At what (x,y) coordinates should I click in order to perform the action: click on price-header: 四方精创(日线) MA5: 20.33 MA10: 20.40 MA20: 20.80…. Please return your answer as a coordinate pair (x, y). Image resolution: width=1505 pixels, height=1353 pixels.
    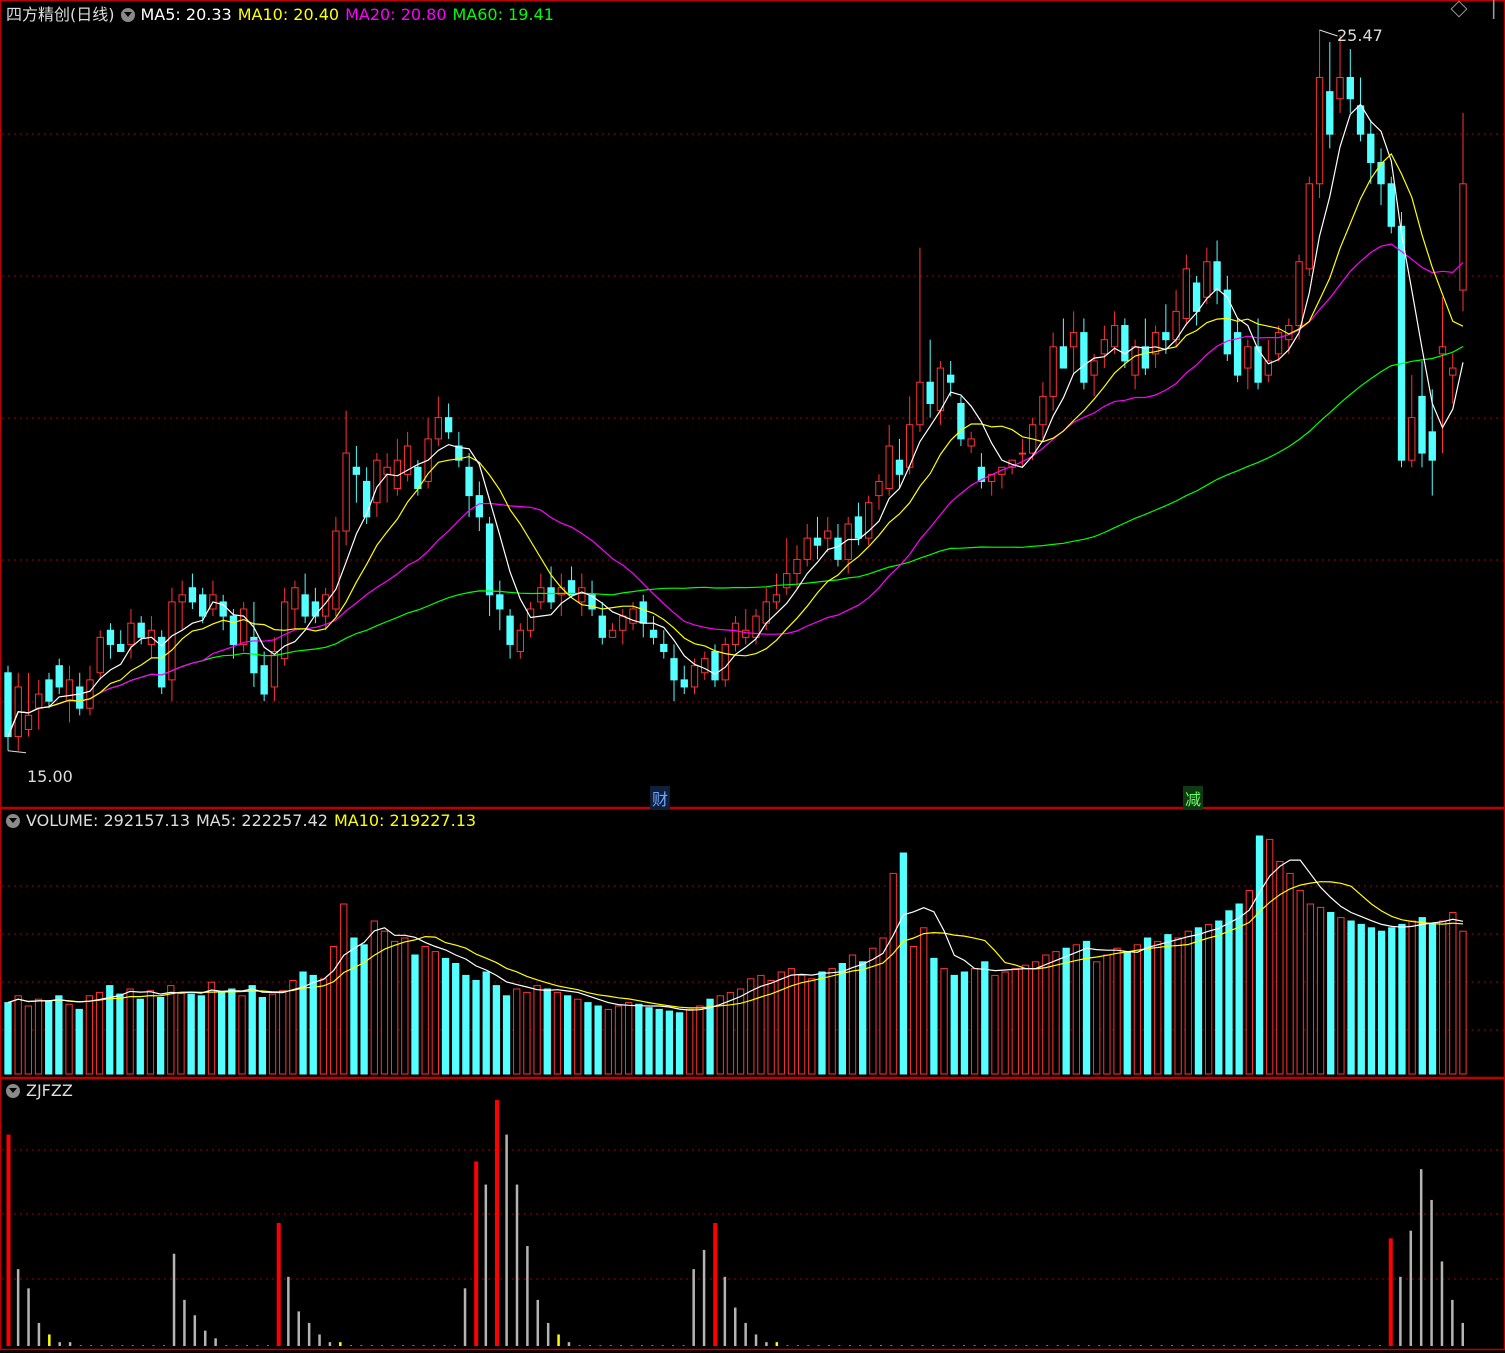
    Looking at the image, I should click on (283, 13).